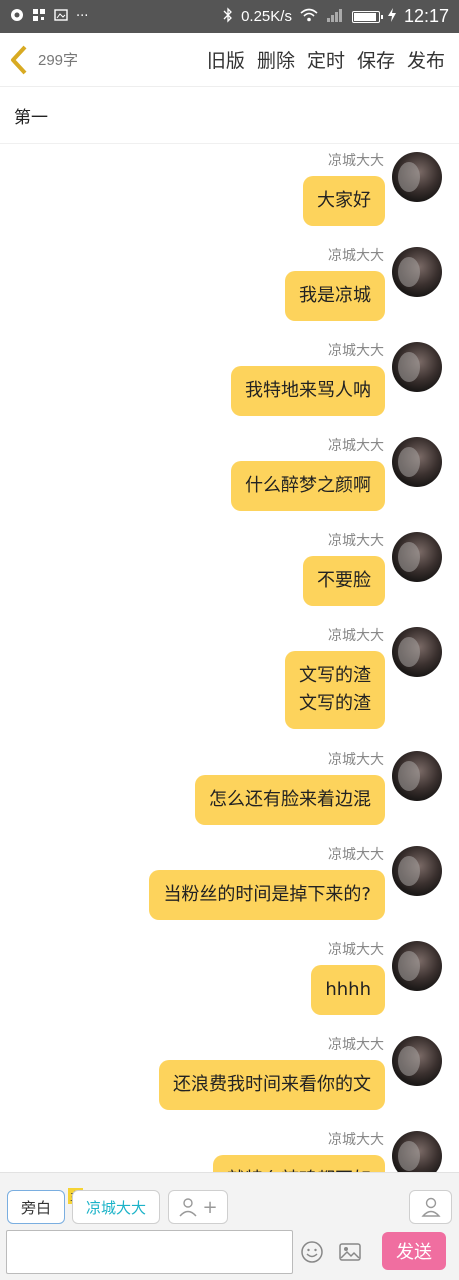 The image size is (459, 1280). I want to click on add-role-button: +, so click(198, 1207).